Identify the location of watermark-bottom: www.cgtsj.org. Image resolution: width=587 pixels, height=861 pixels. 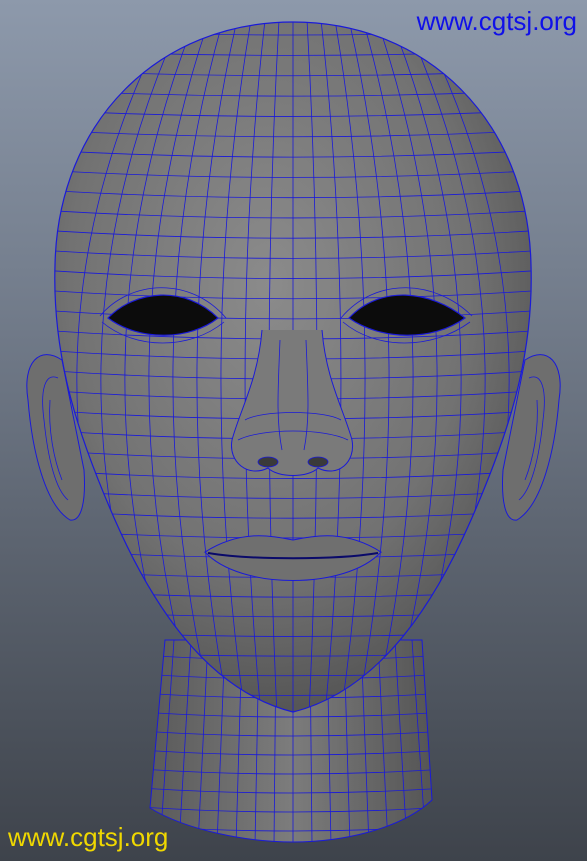
(88, 837).